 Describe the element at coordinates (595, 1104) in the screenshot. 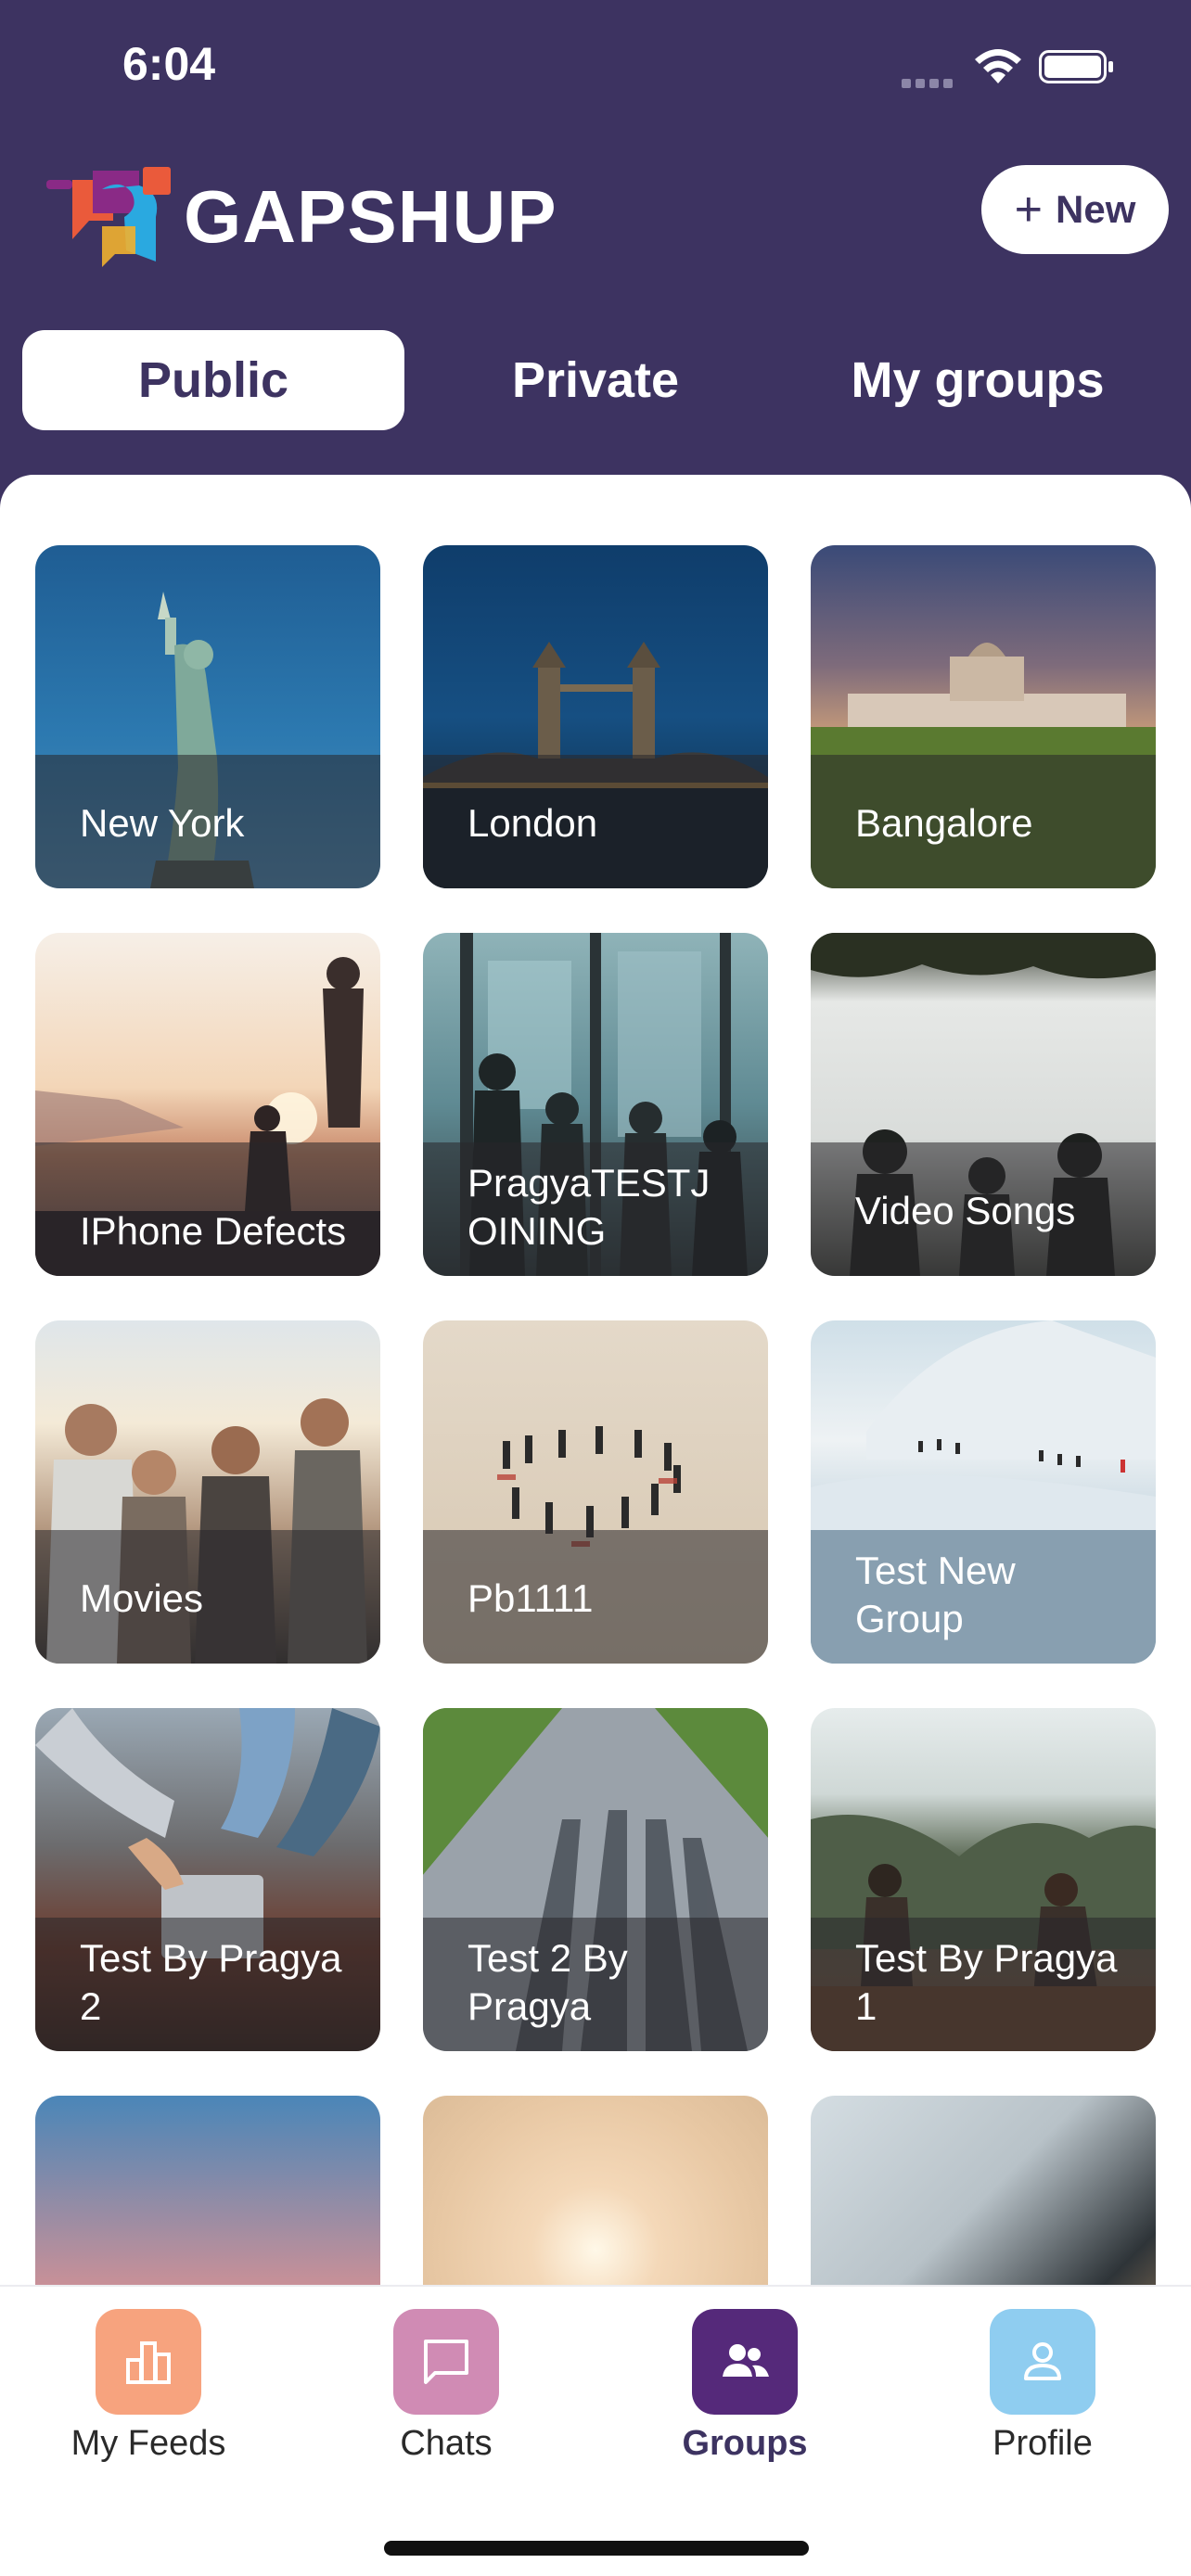

I see `group-tile-pragyatestjoining: PragyaTESTJOINING` at that location.